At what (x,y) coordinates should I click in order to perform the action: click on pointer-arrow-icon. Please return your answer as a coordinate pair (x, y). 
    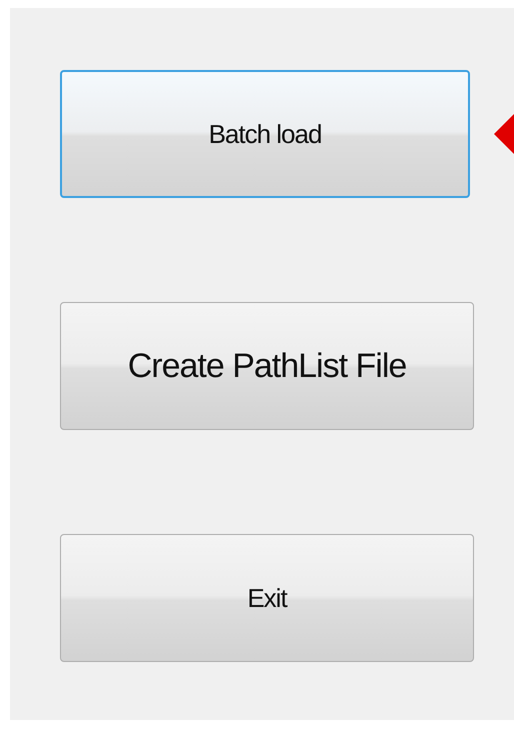
    Looking at the image, I should click on (504, 134).